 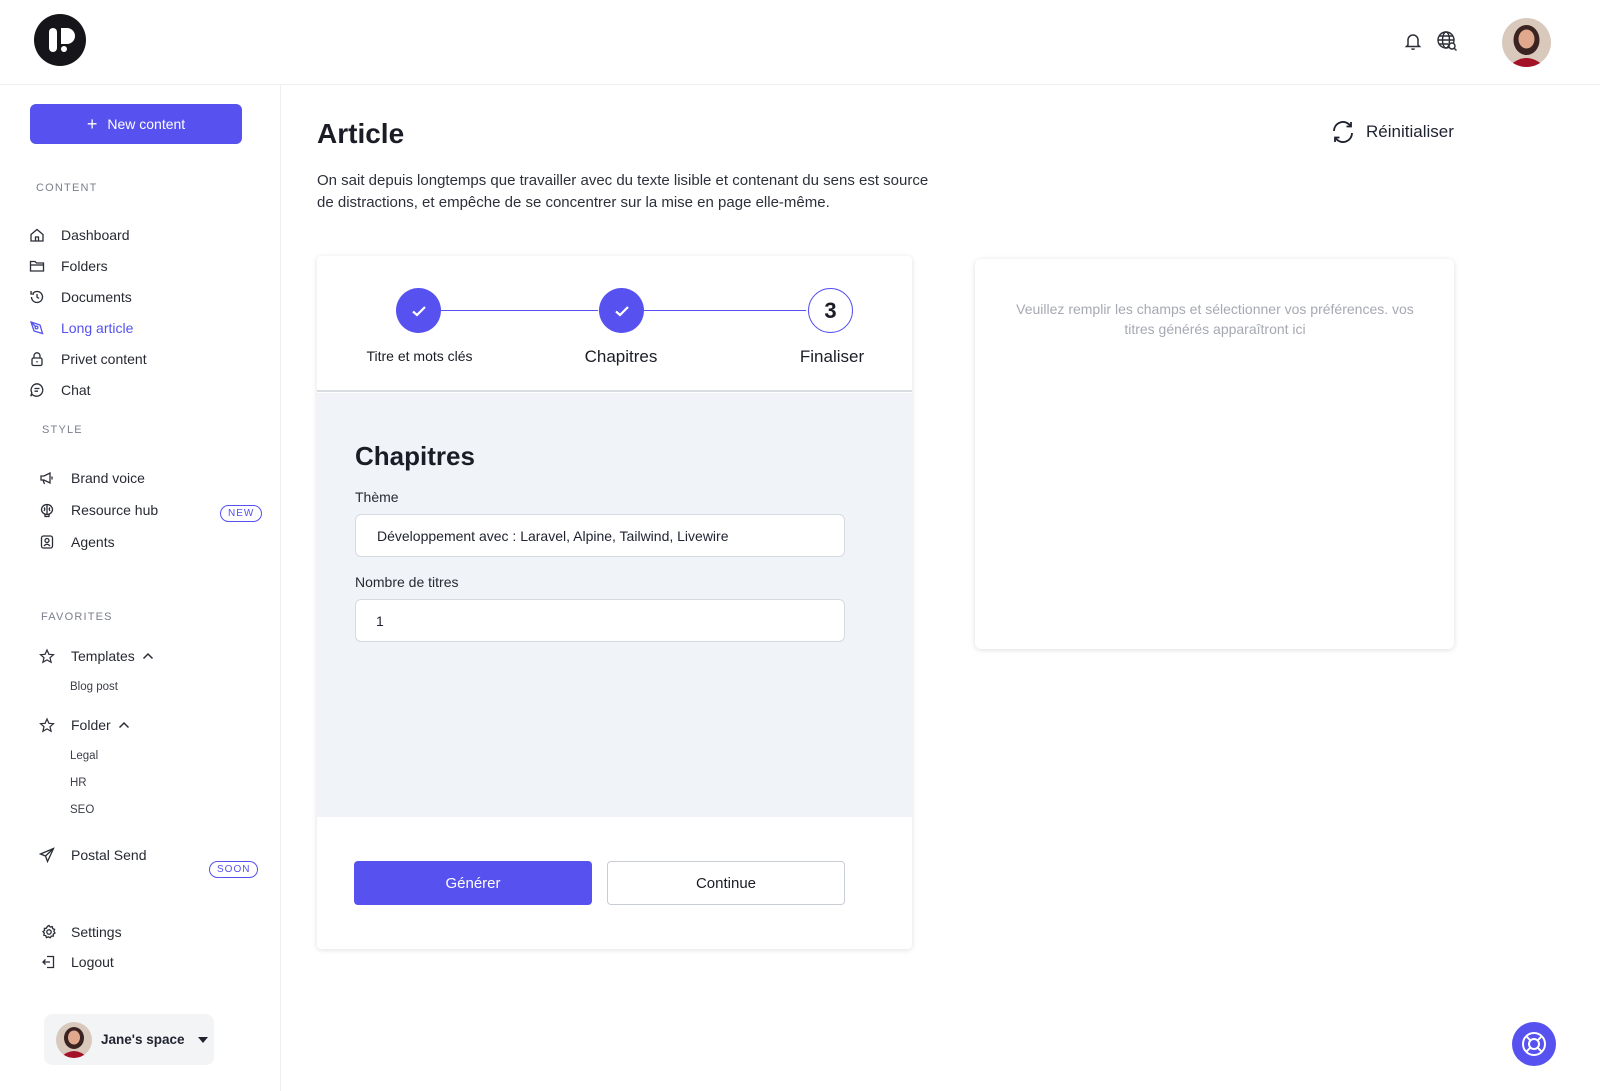 What do you see at coordinates (49, 962) in the screenshot?
I see `logout-icon` at bounding box center [49, 962].